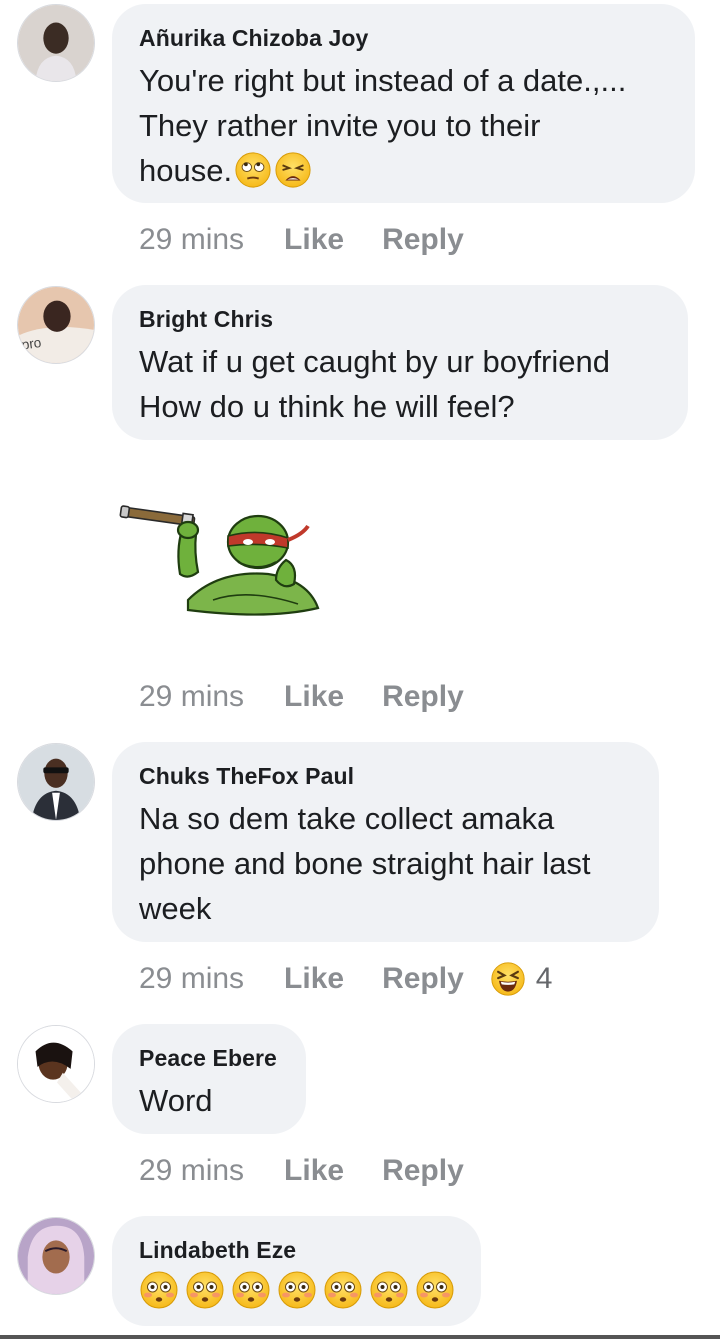 The height and width of the screenshot is (1339, 720). Describe the element at coordinates (175, 908) in the screenshot. I see `comment-line: week` at that location.